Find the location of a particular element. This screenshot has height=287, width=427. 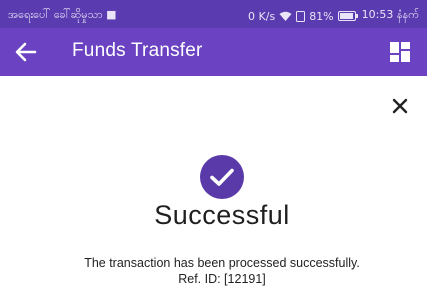

carrier-text: အရေးပေါ် ခေါ်ဆိုမှုသာ is located at coordinates (55, 14).